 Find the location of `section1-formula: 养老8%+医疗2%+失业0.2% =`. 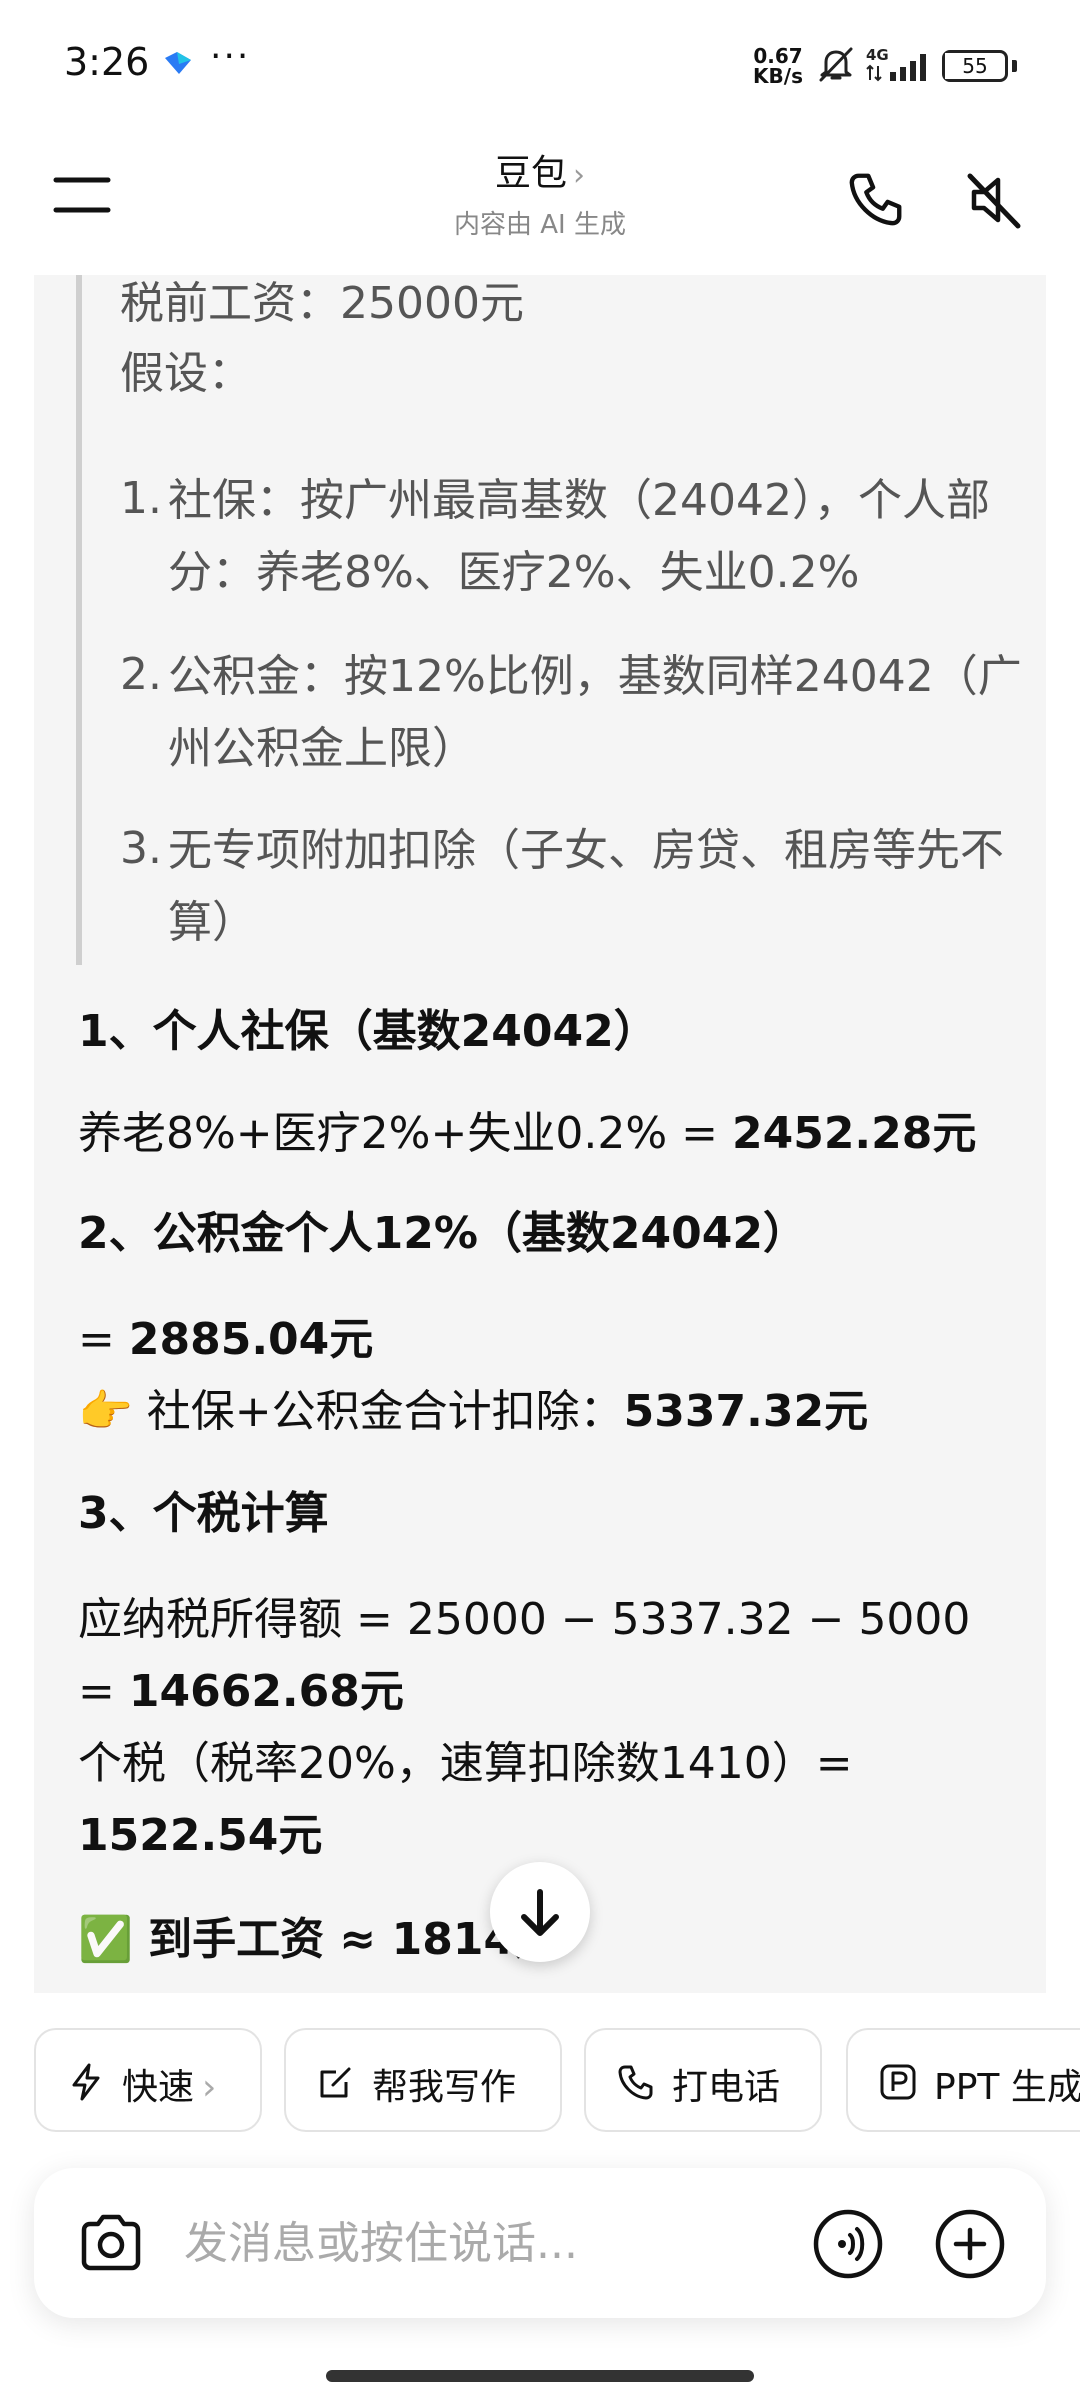

section1-formula: 养老8%+医疗2%+失业0.2% = is located at coordinates (405, 1133).